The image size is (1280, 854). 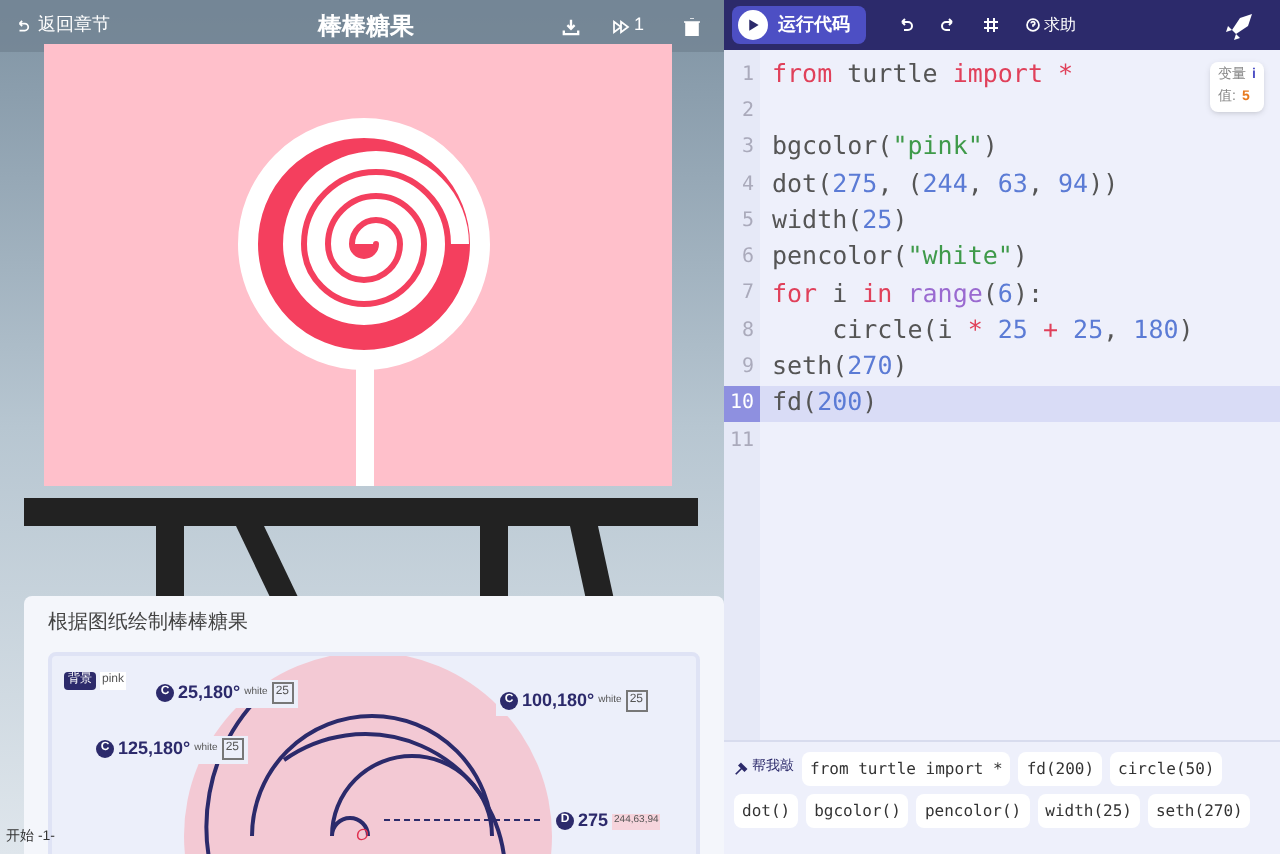 What do you see at coordinates (899, 256) in the screenshot?
I see `code-line: pencolor("white")` at bounding box center [899, 256].